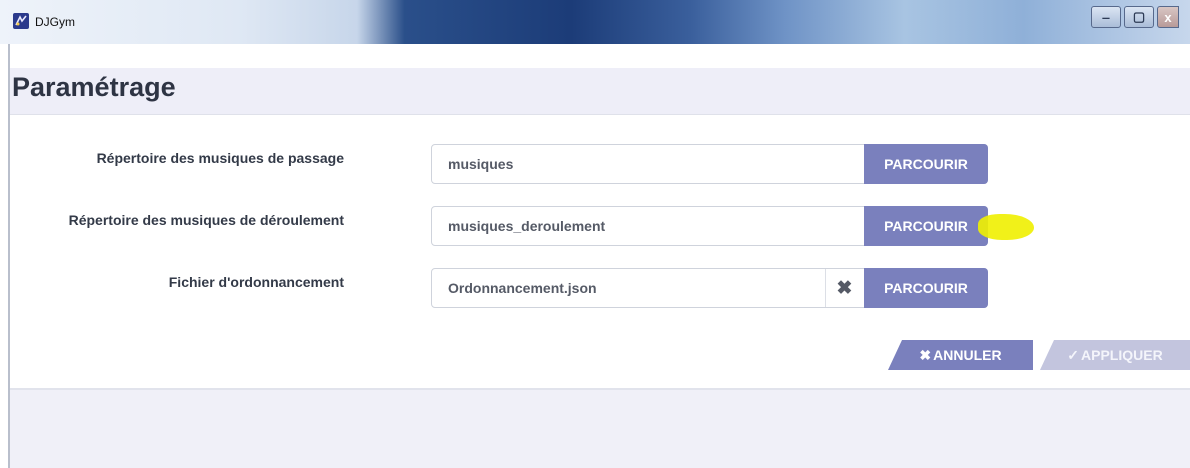 The image size is (1190, 468). What do you see at coordinates (926, 164) in the screenshot?
I see `browse-passage-button: PARCOURIR` at bounding box center [926, 164].